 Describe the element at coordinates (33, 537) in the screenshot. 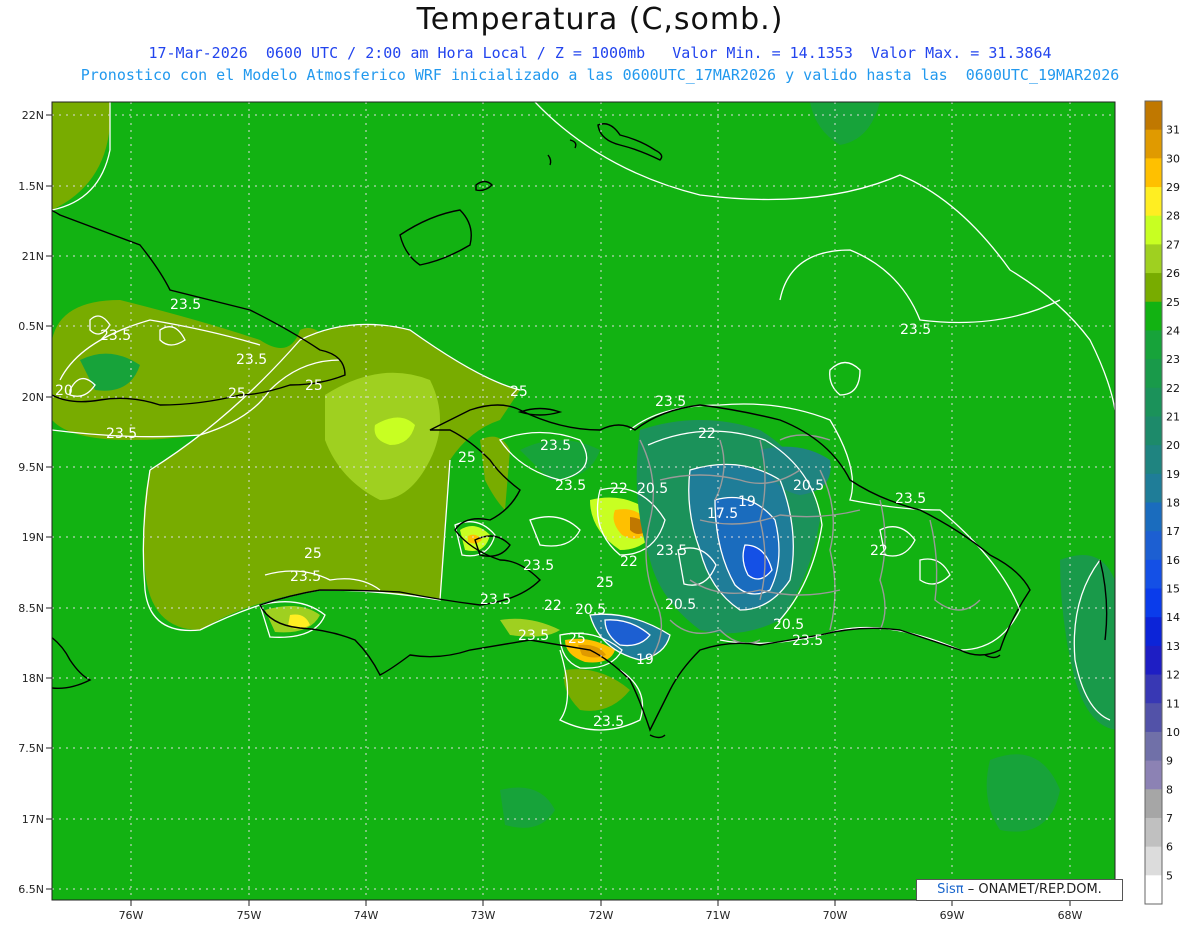

I see `lat-label: 19N` at that location.